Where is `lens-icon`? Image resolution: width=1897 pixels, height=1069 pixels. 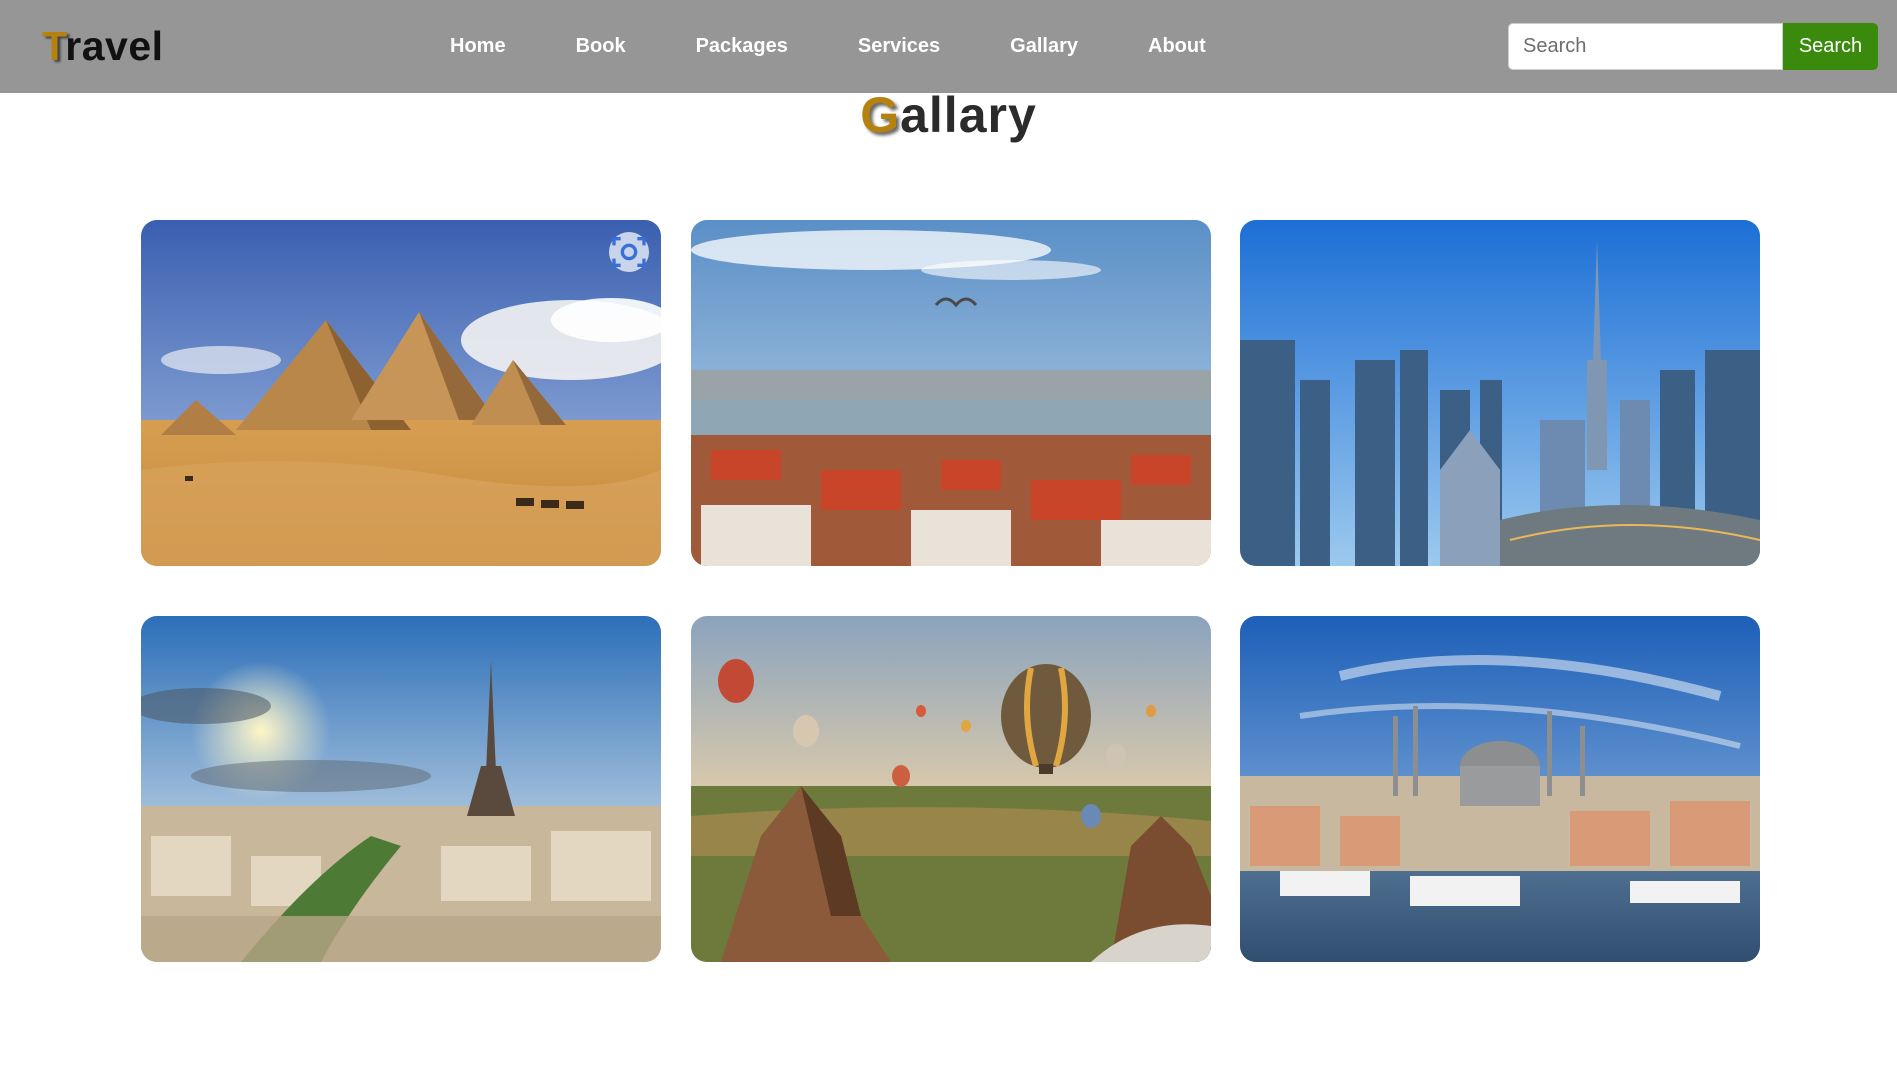
lens-icon is located at coordinates (629, 252).